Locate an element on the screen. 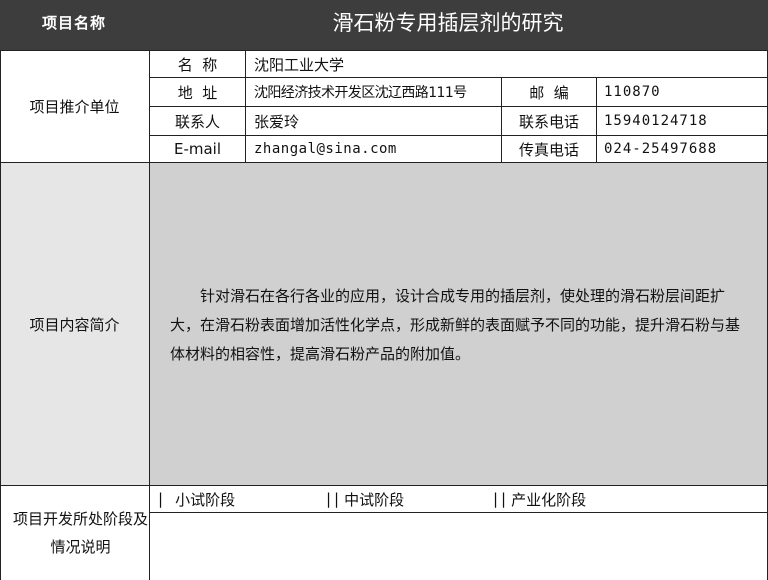 The width and height of the screenshot is (768, 580). project-title: 滑石粉专用插层剂的研究 is located at coordinates (448, 23).